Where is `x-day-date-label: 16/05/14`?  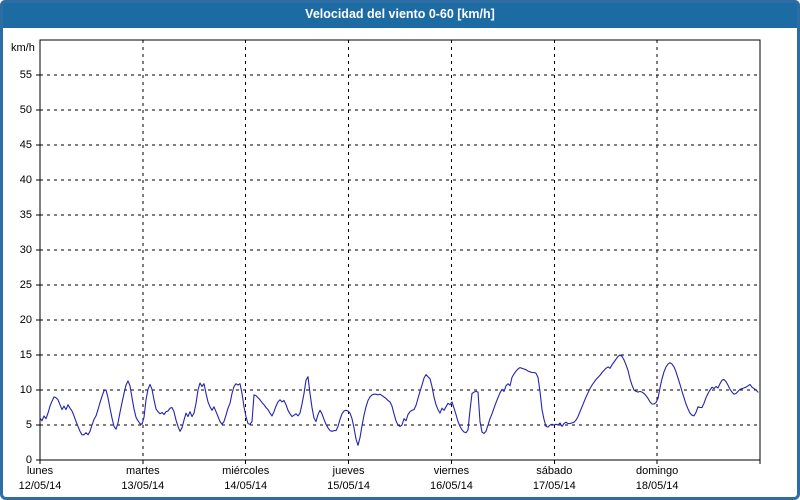
x-day-date-label: 16/05/14 is located at coordinates (451, 486).